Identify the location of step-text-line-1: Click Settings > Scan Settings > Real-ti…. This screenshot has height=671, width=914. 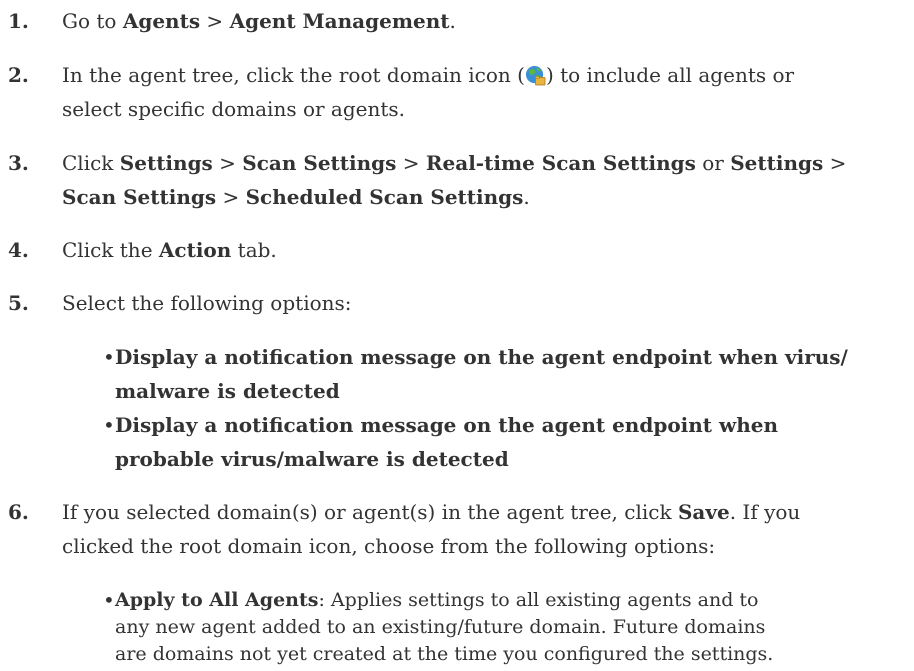
(454, 163).